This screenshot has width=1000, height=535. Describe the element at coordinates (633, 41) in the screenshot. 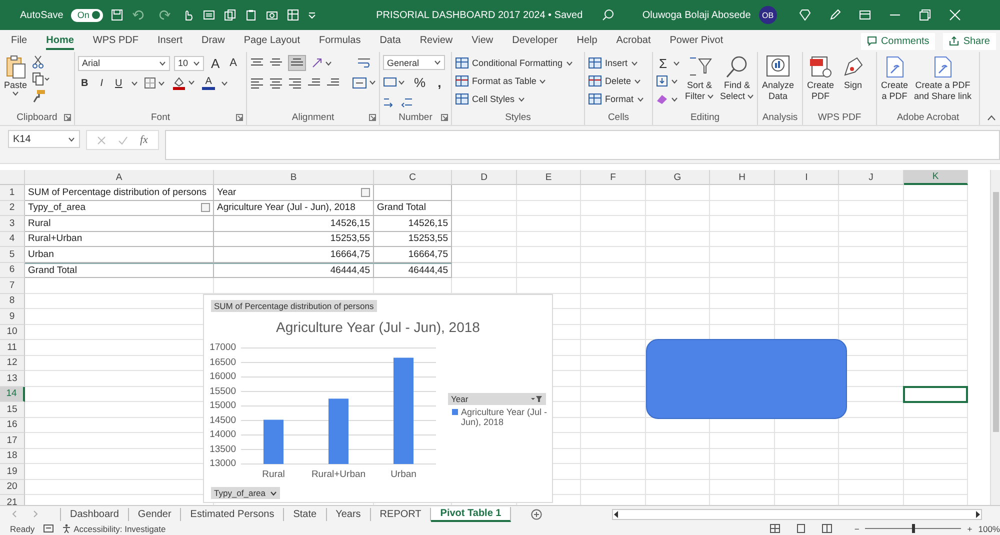

I see `menu-tab: Acrobat` at that location.